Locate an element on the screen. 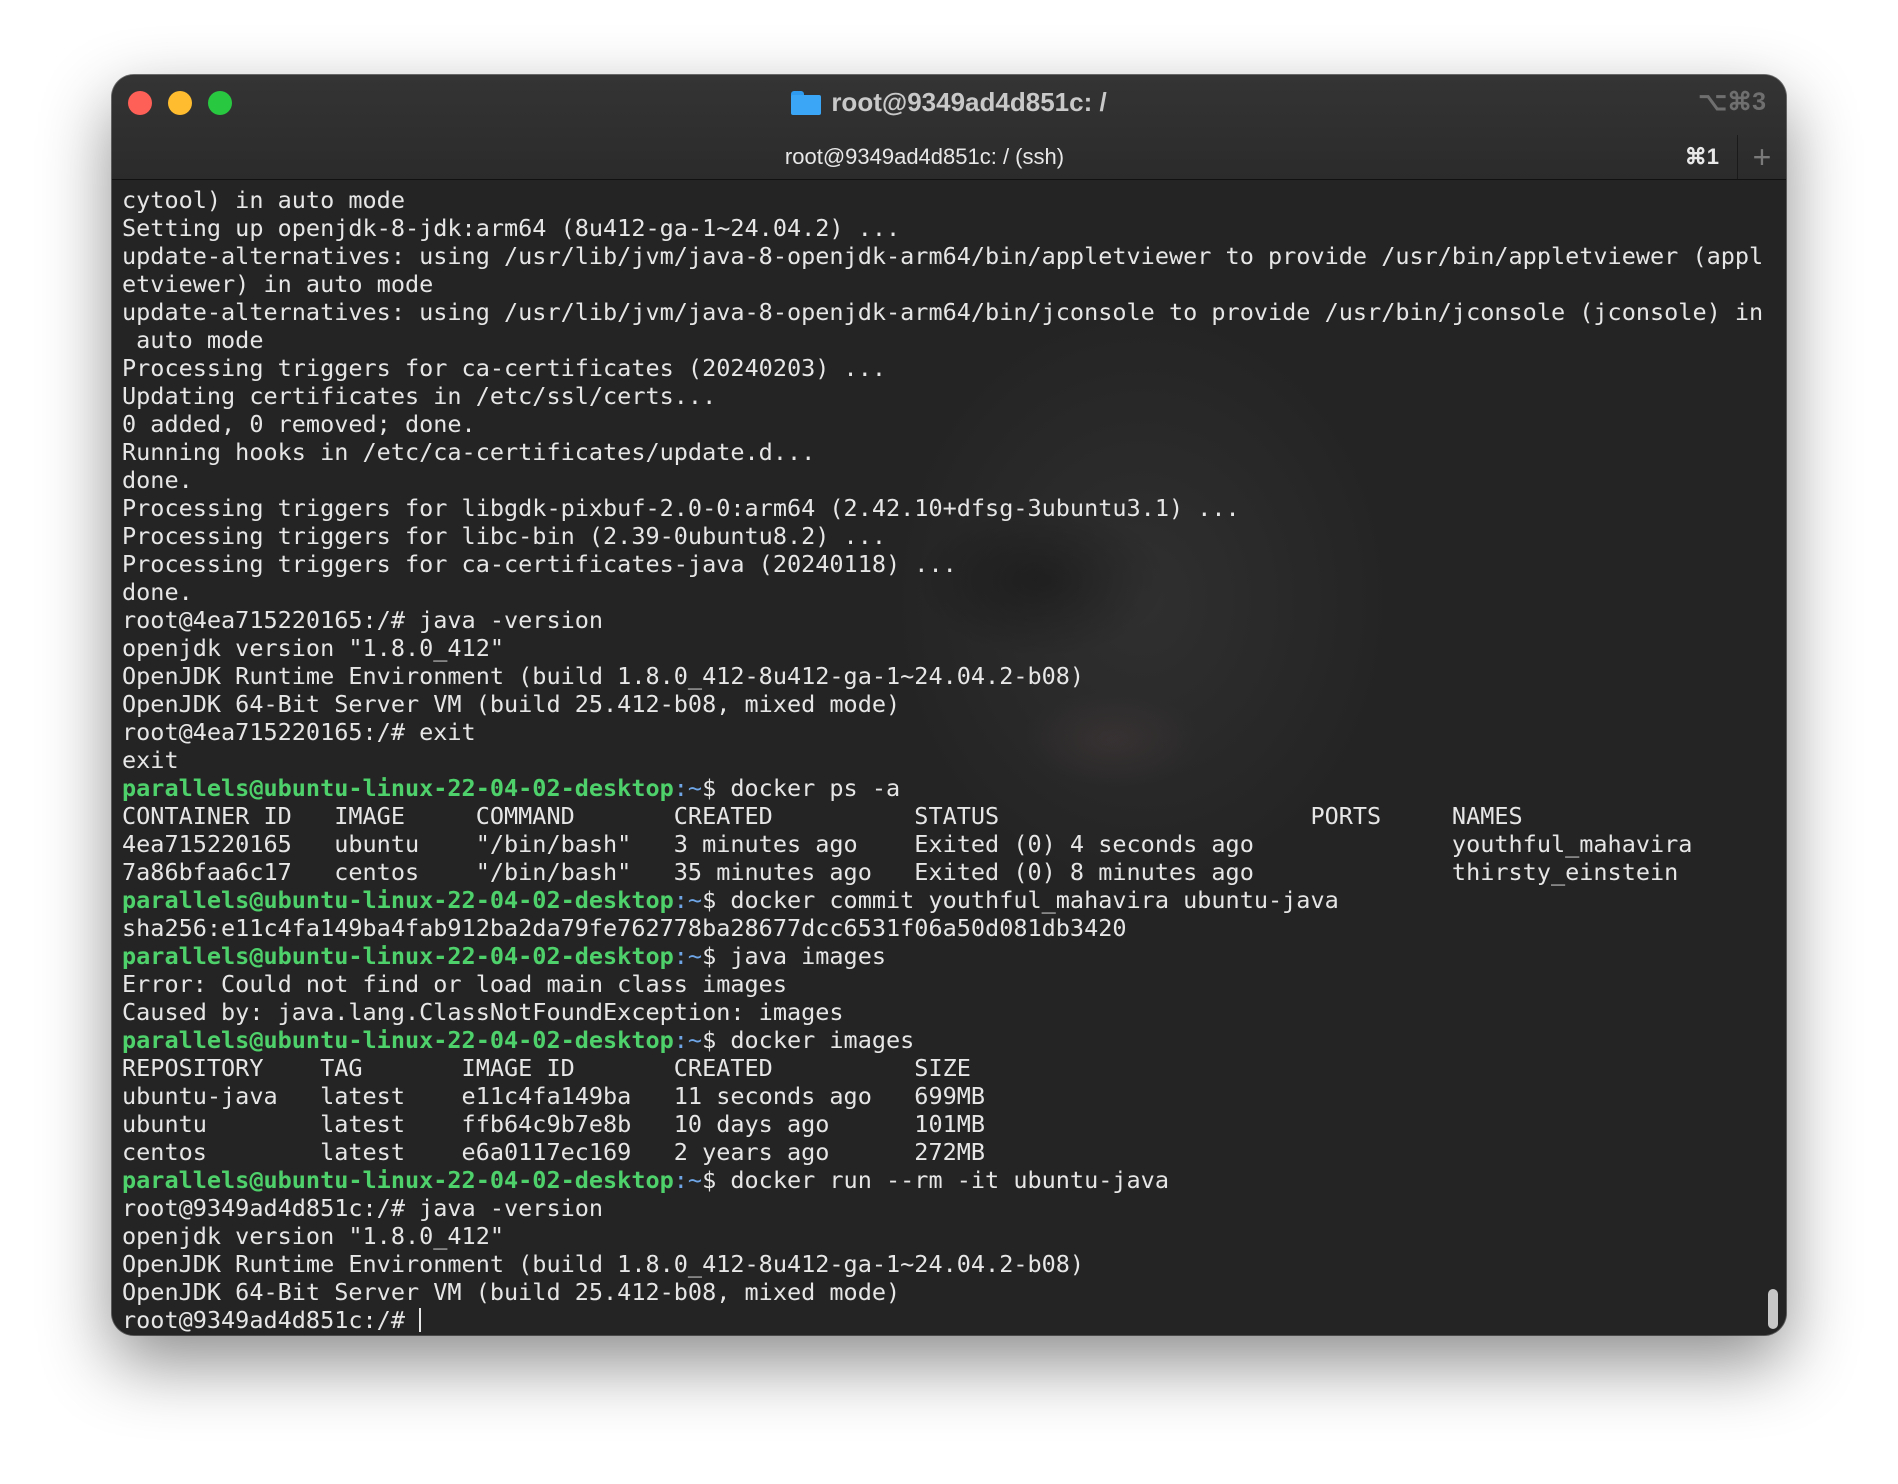 The image size is (1898, 1484). scrollbar is located at coordinates (1772, 757).